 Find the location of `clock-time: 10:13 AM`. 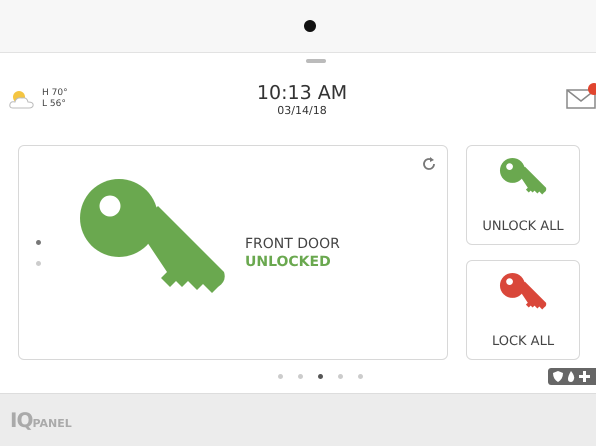

clock-time: 10:13 AM is located at coordinates (302, 93).